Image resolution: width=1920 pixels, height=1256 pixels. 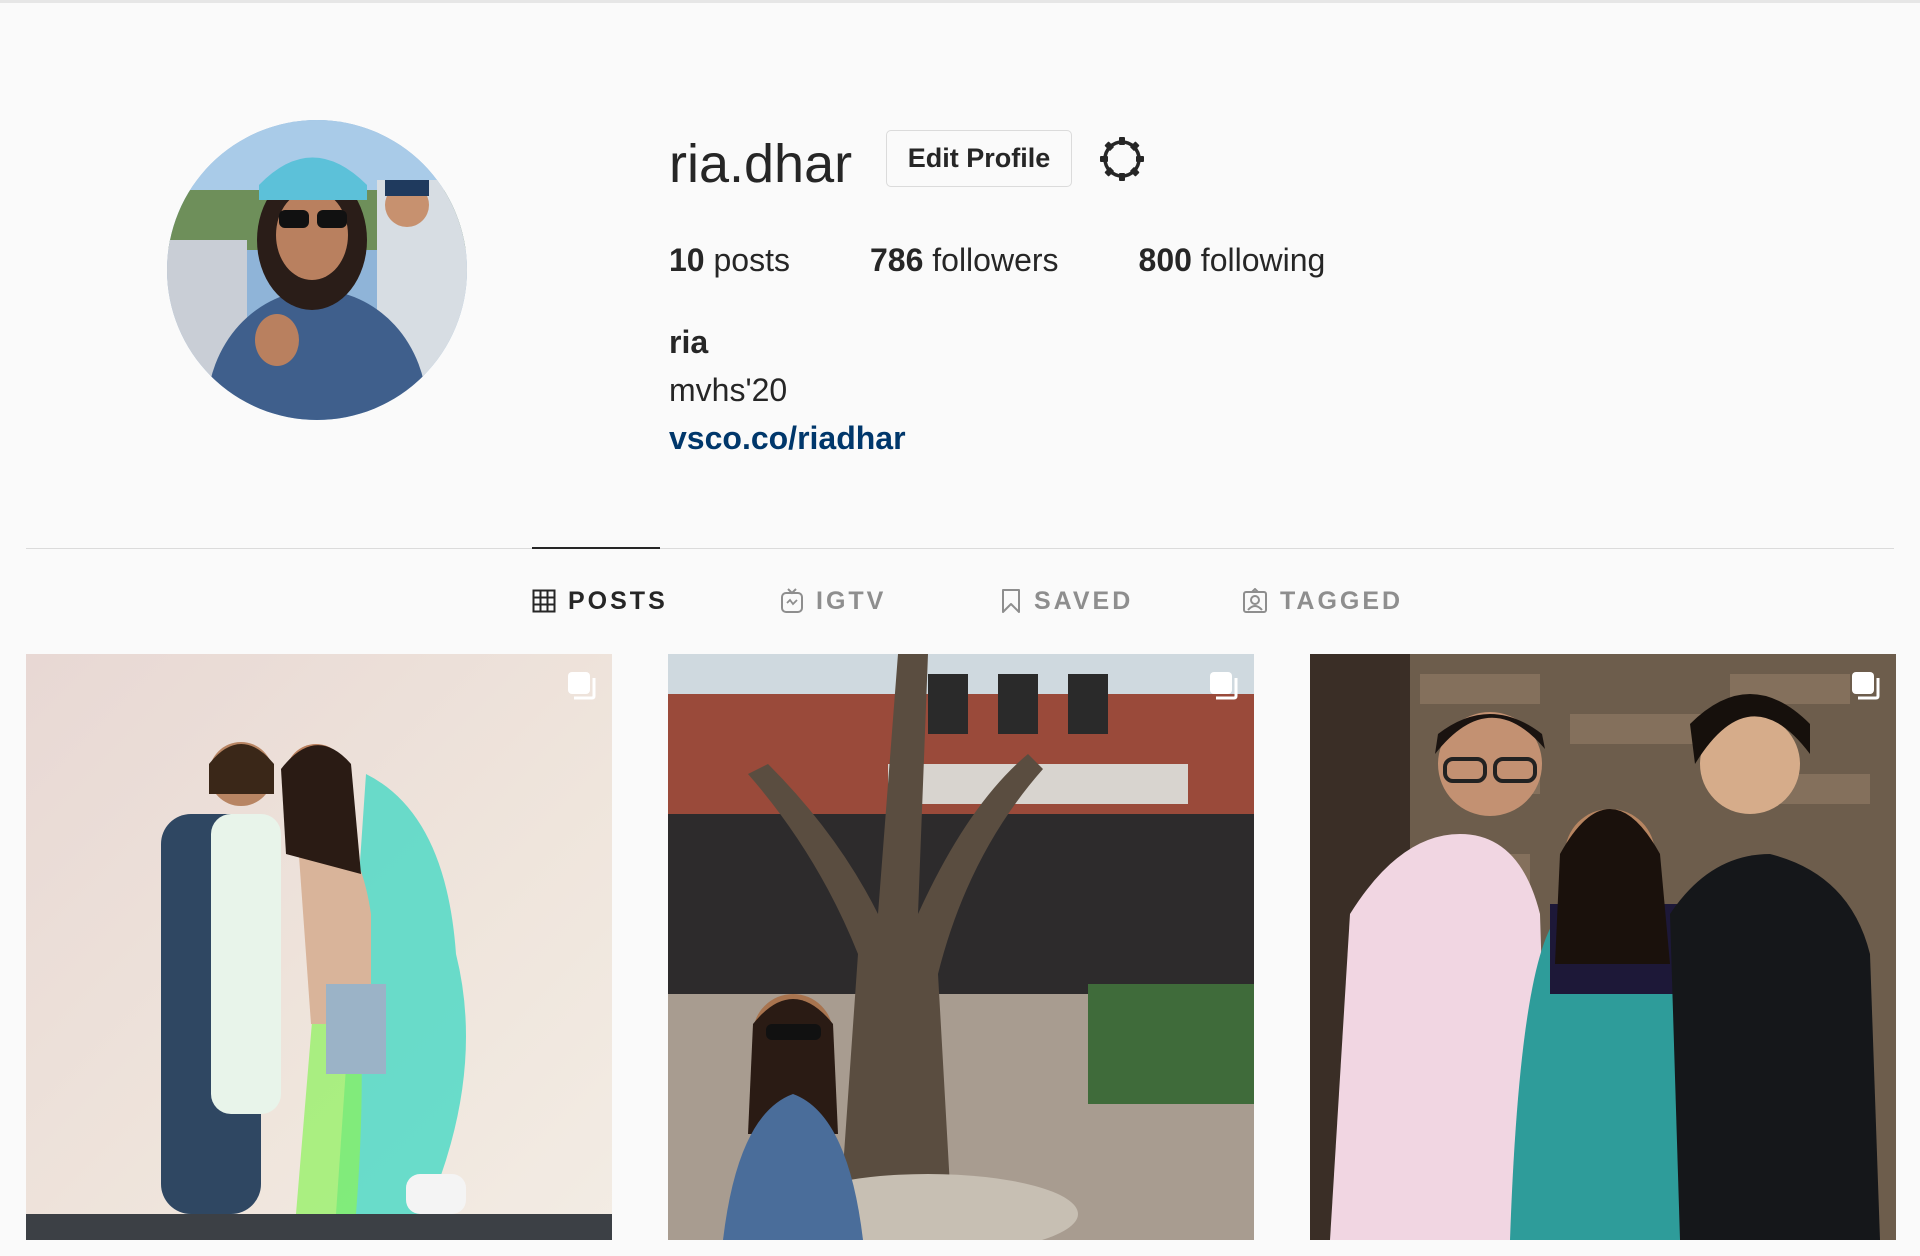 What do you see at coordinates (751, 260) in the screenshot?
I see `posts-count-label: posts` at bounding box center [751, 260].